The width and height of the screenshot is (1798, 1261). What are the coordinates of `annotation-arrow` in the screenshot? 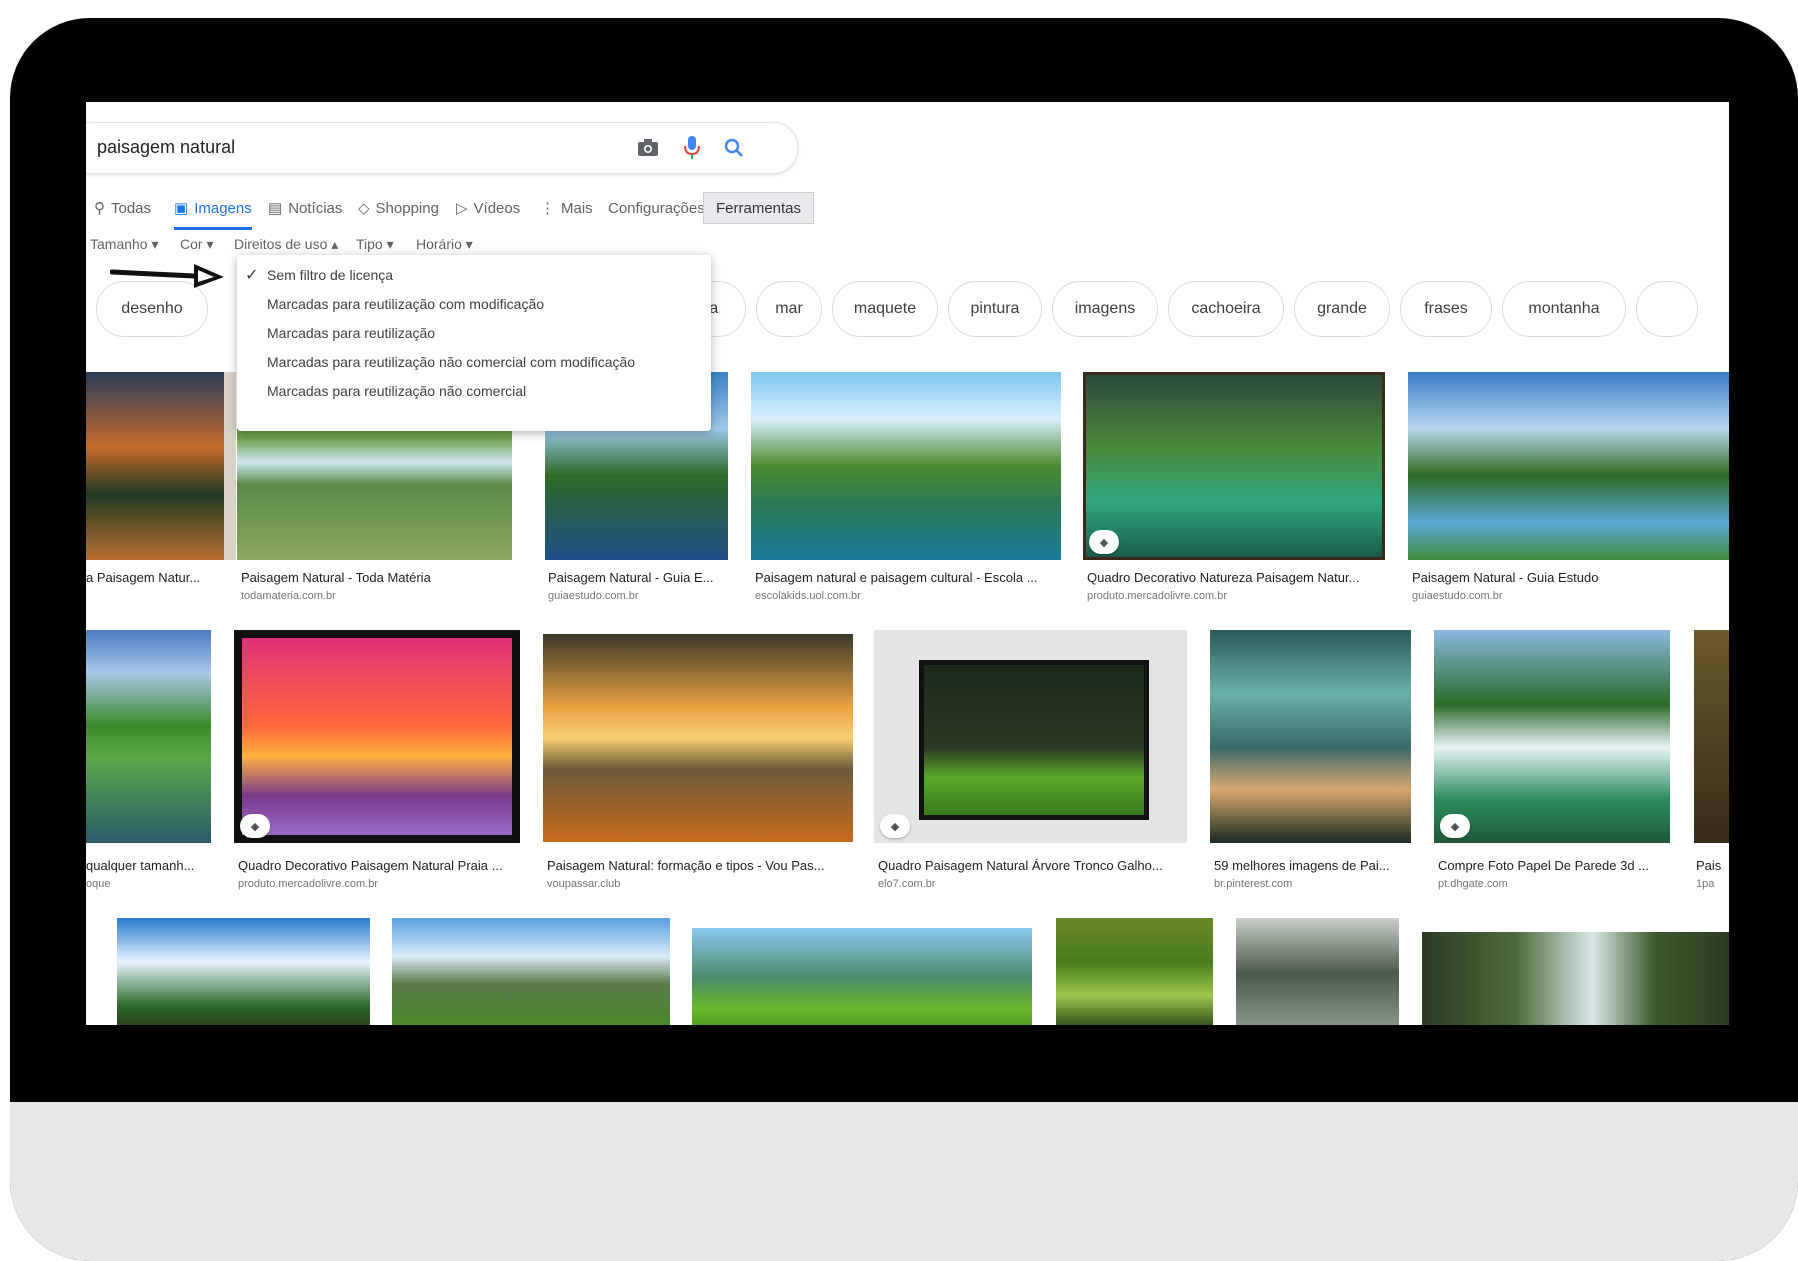 It's located at (169, 272).